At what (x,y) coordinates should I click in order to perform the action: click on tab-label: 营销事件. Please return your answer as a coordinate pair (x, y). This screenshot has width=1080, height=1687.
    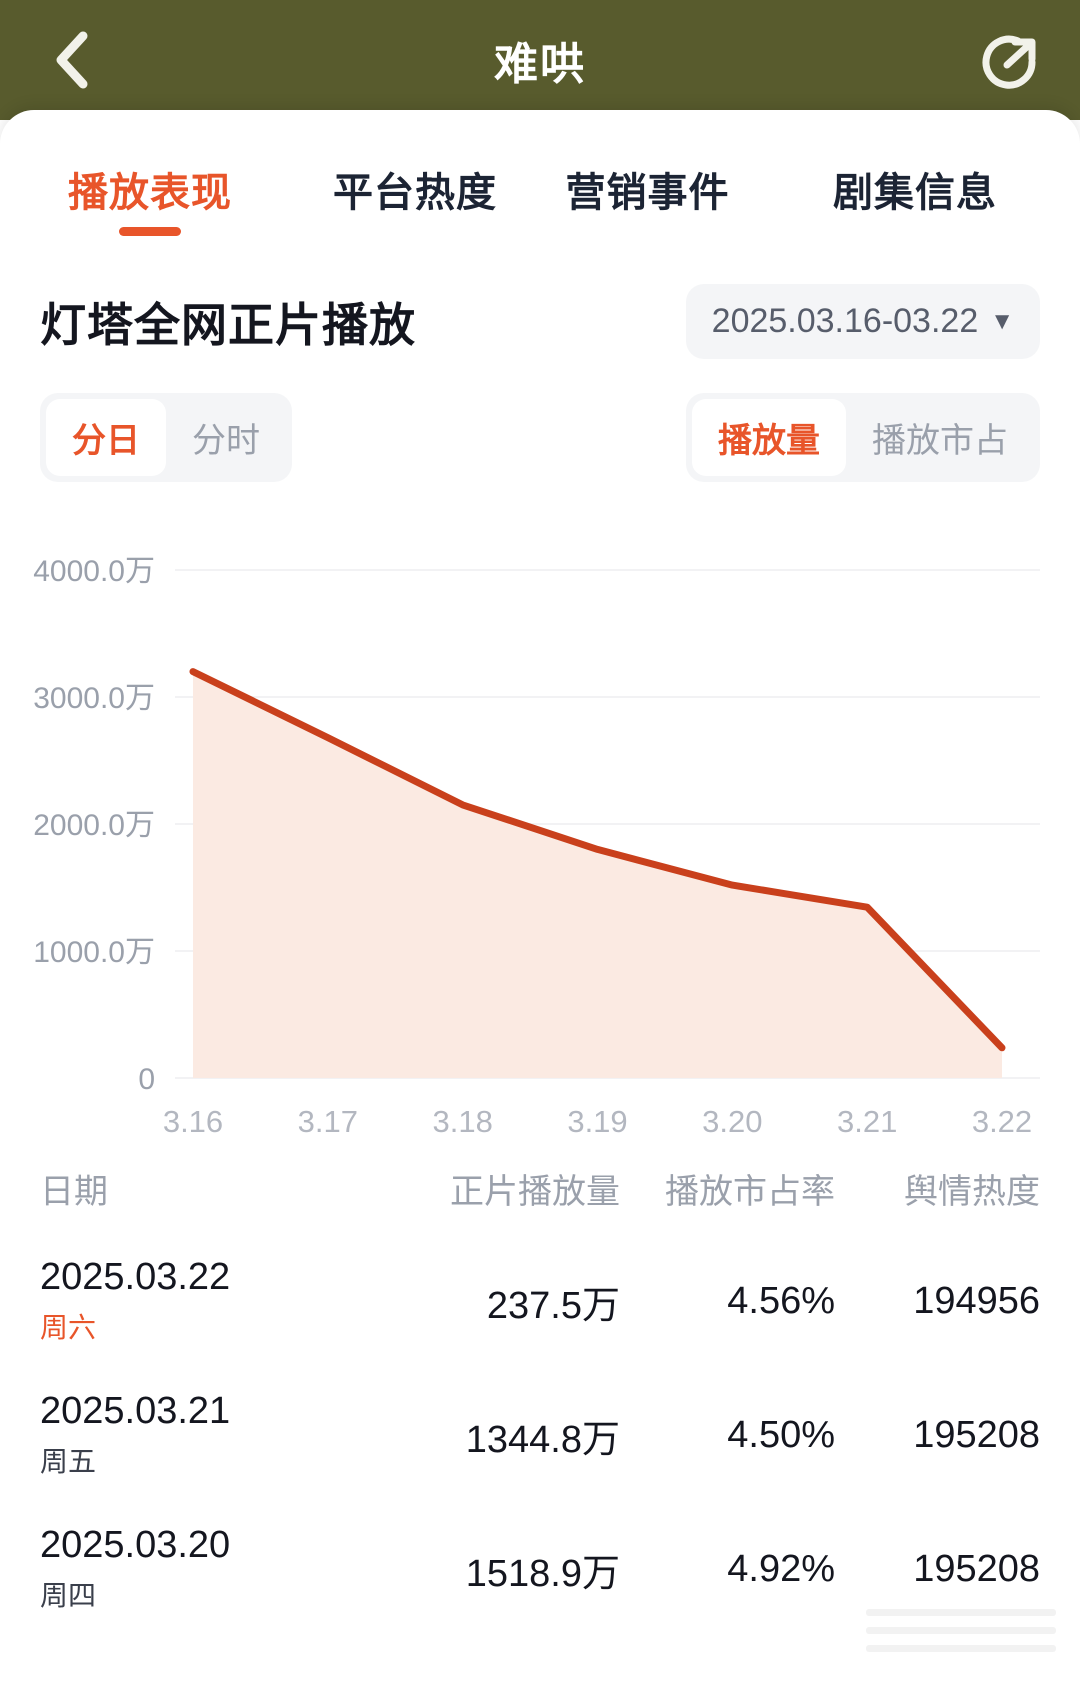
    Looking at the image, I should click on (647, 193).